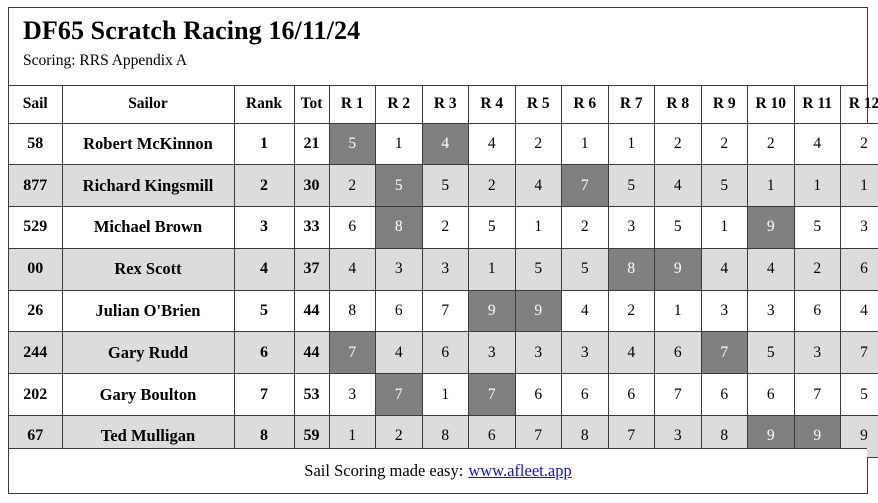 This screenshot has height=503, width=878. I want to click on column-header-sail: Sail, so click(36, 105).